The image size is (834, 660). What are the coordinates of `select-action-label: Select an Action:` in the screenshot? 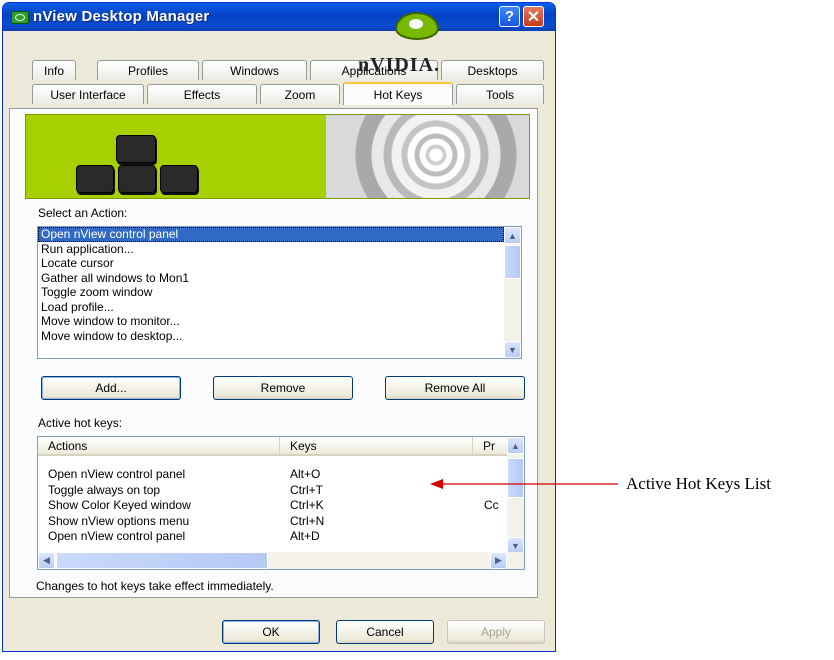 It's located at (83, 213).